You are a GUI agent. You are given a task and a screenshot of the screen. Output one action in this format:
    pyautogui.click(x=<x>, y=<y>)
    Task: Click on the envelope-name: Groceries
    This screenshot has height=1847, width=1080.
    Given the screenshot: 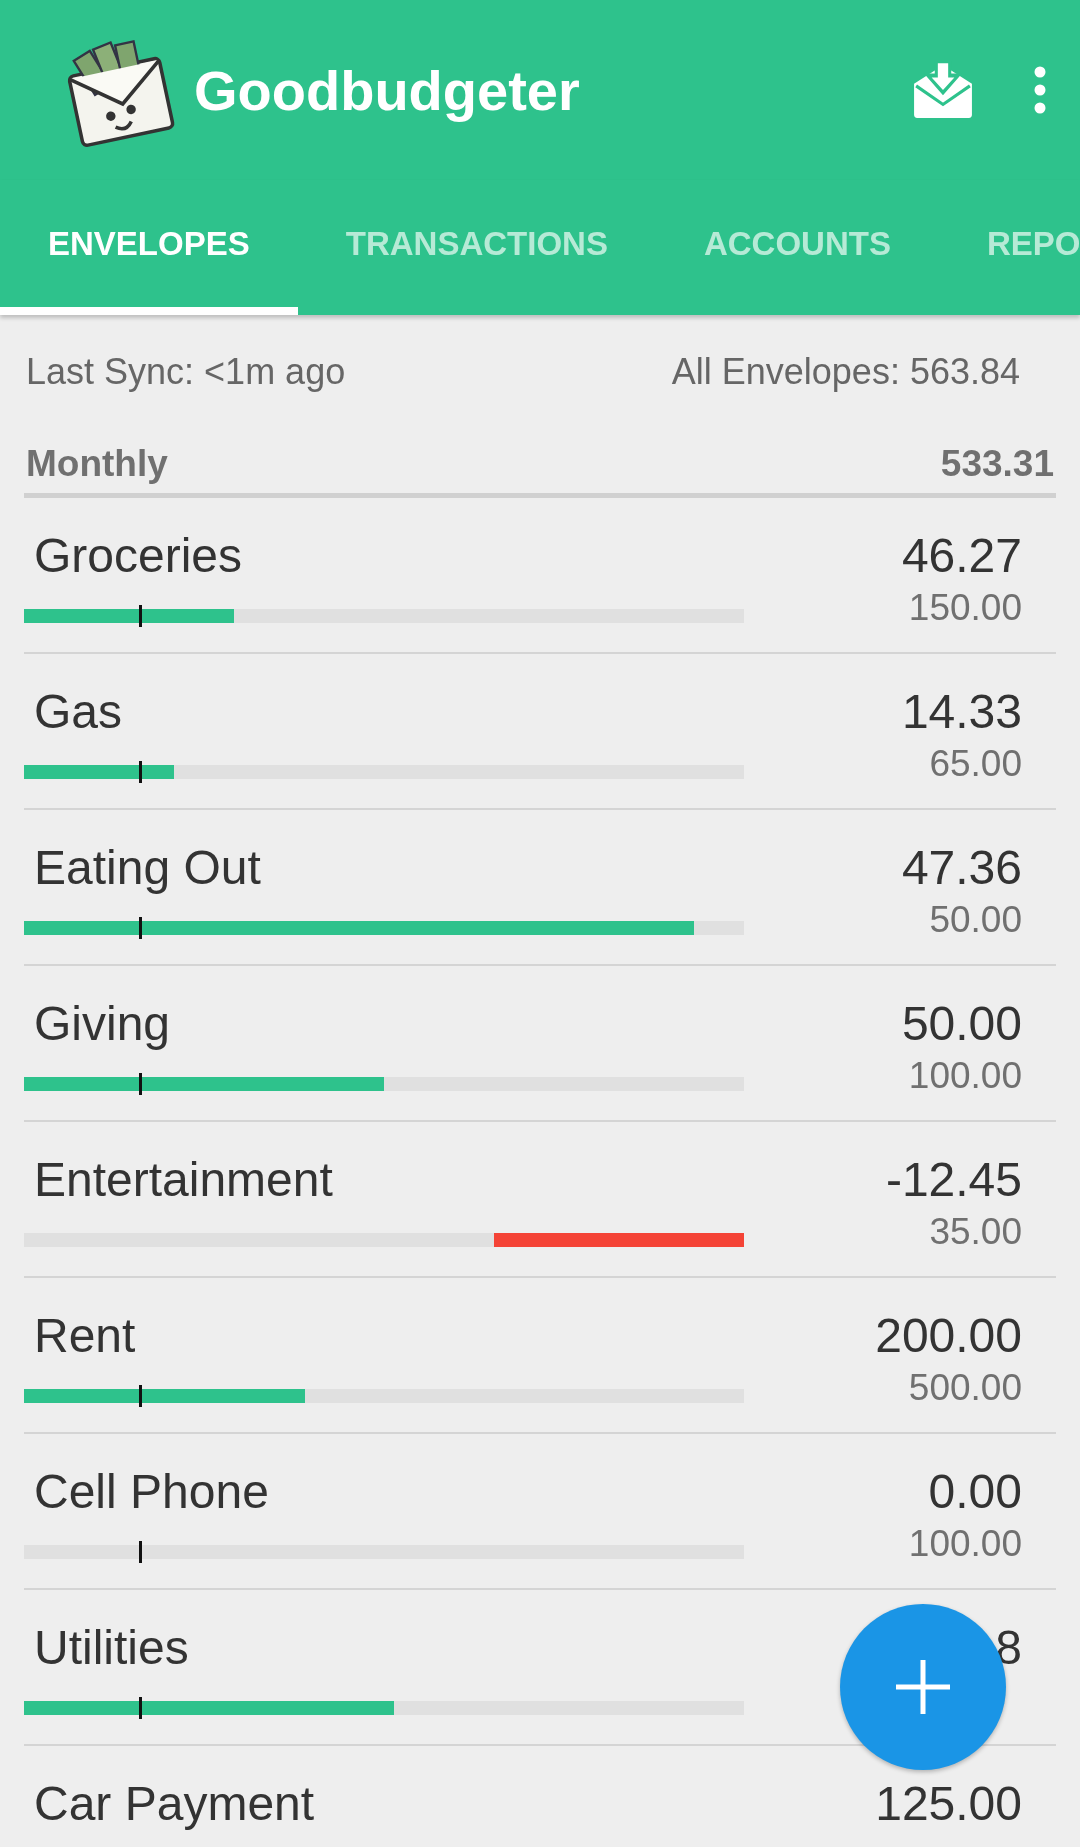 What is the action you would take?
    pyautogui.click(x=139, y=555)
    